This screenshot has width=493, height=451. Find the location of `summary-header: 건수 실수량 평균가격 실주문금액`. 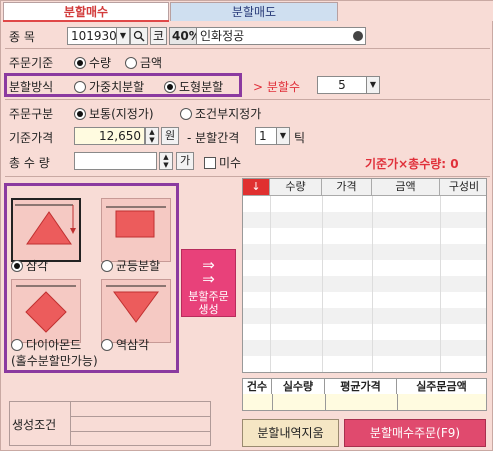

summary-header: 건수 실수량 평균가격 실주문금액 is located at coordinates (364, 386).